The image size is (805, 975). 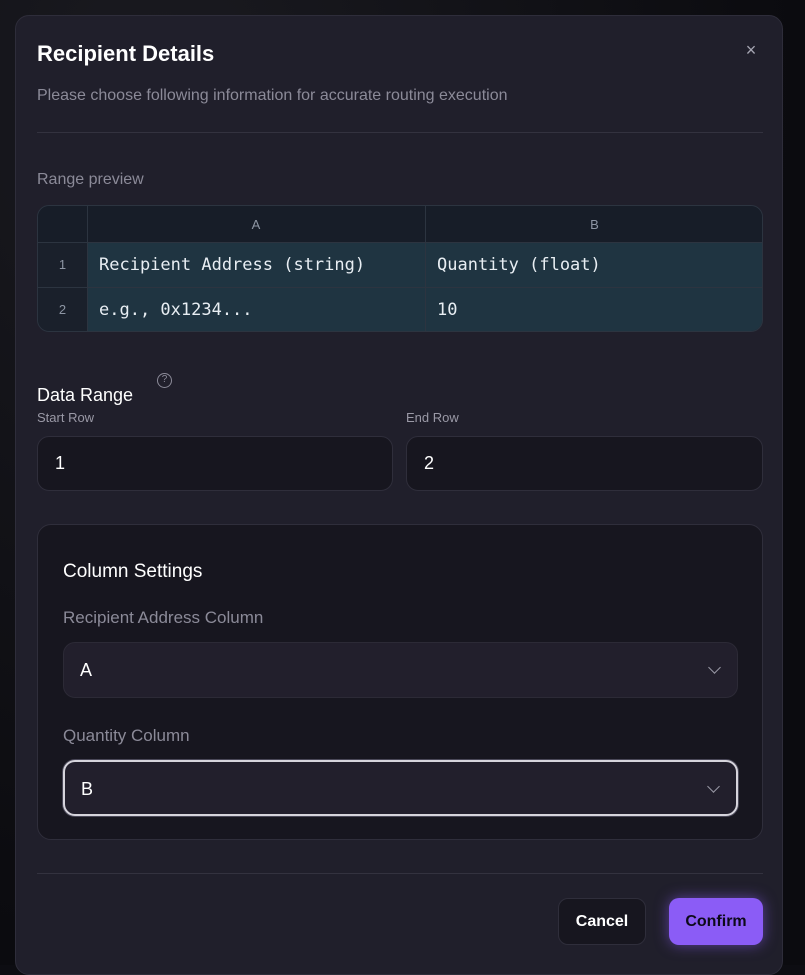 I want to click on column-header-a: A, so click(x=256, y=224).